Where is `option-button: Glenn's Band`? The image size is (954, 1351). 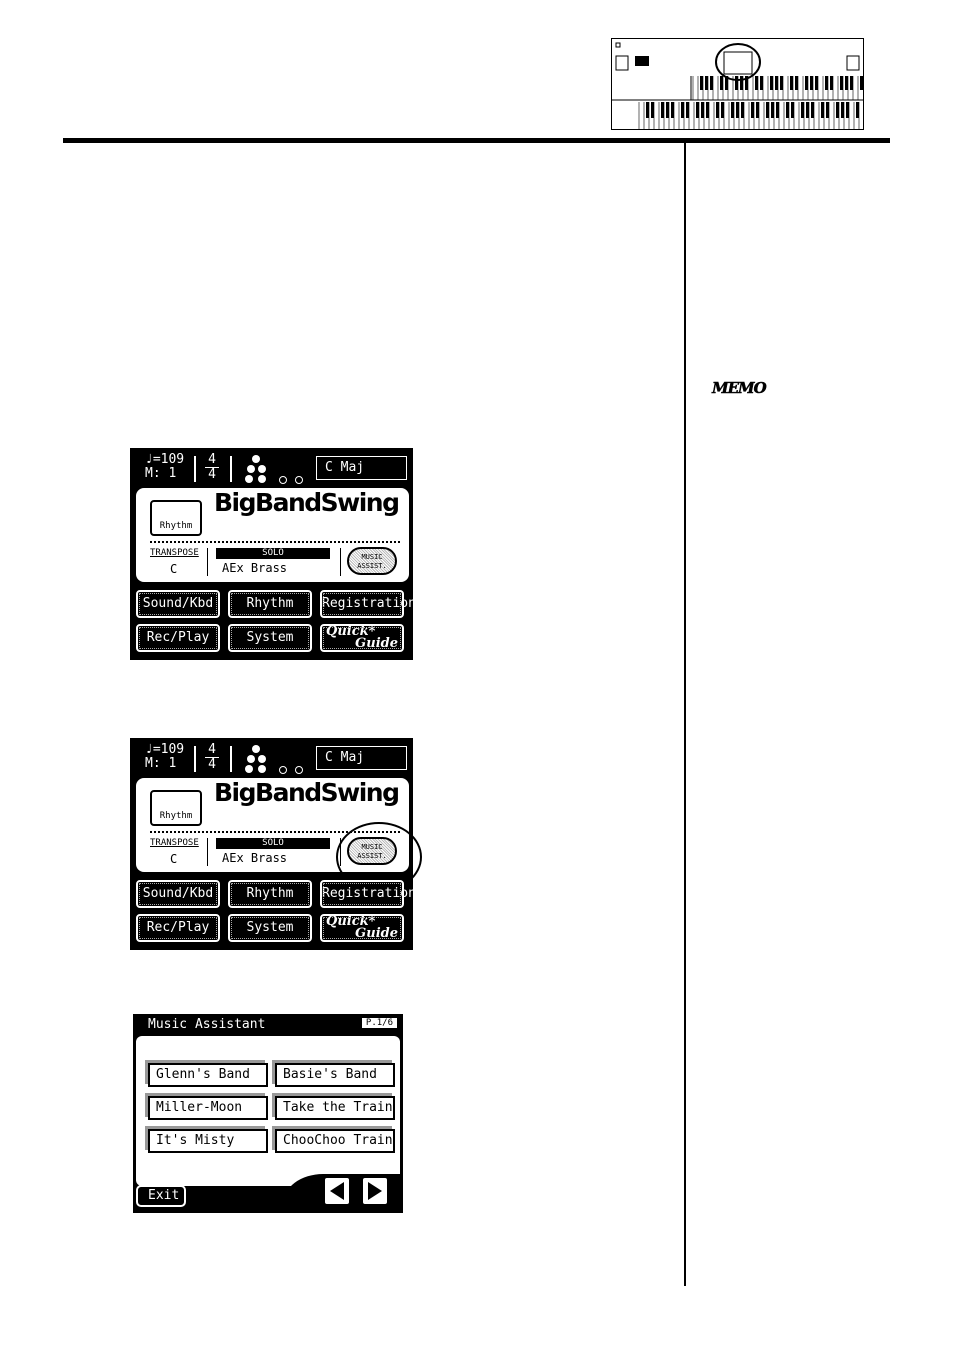
option-button: Glenn's Band is located at coordinates (208, 1075).